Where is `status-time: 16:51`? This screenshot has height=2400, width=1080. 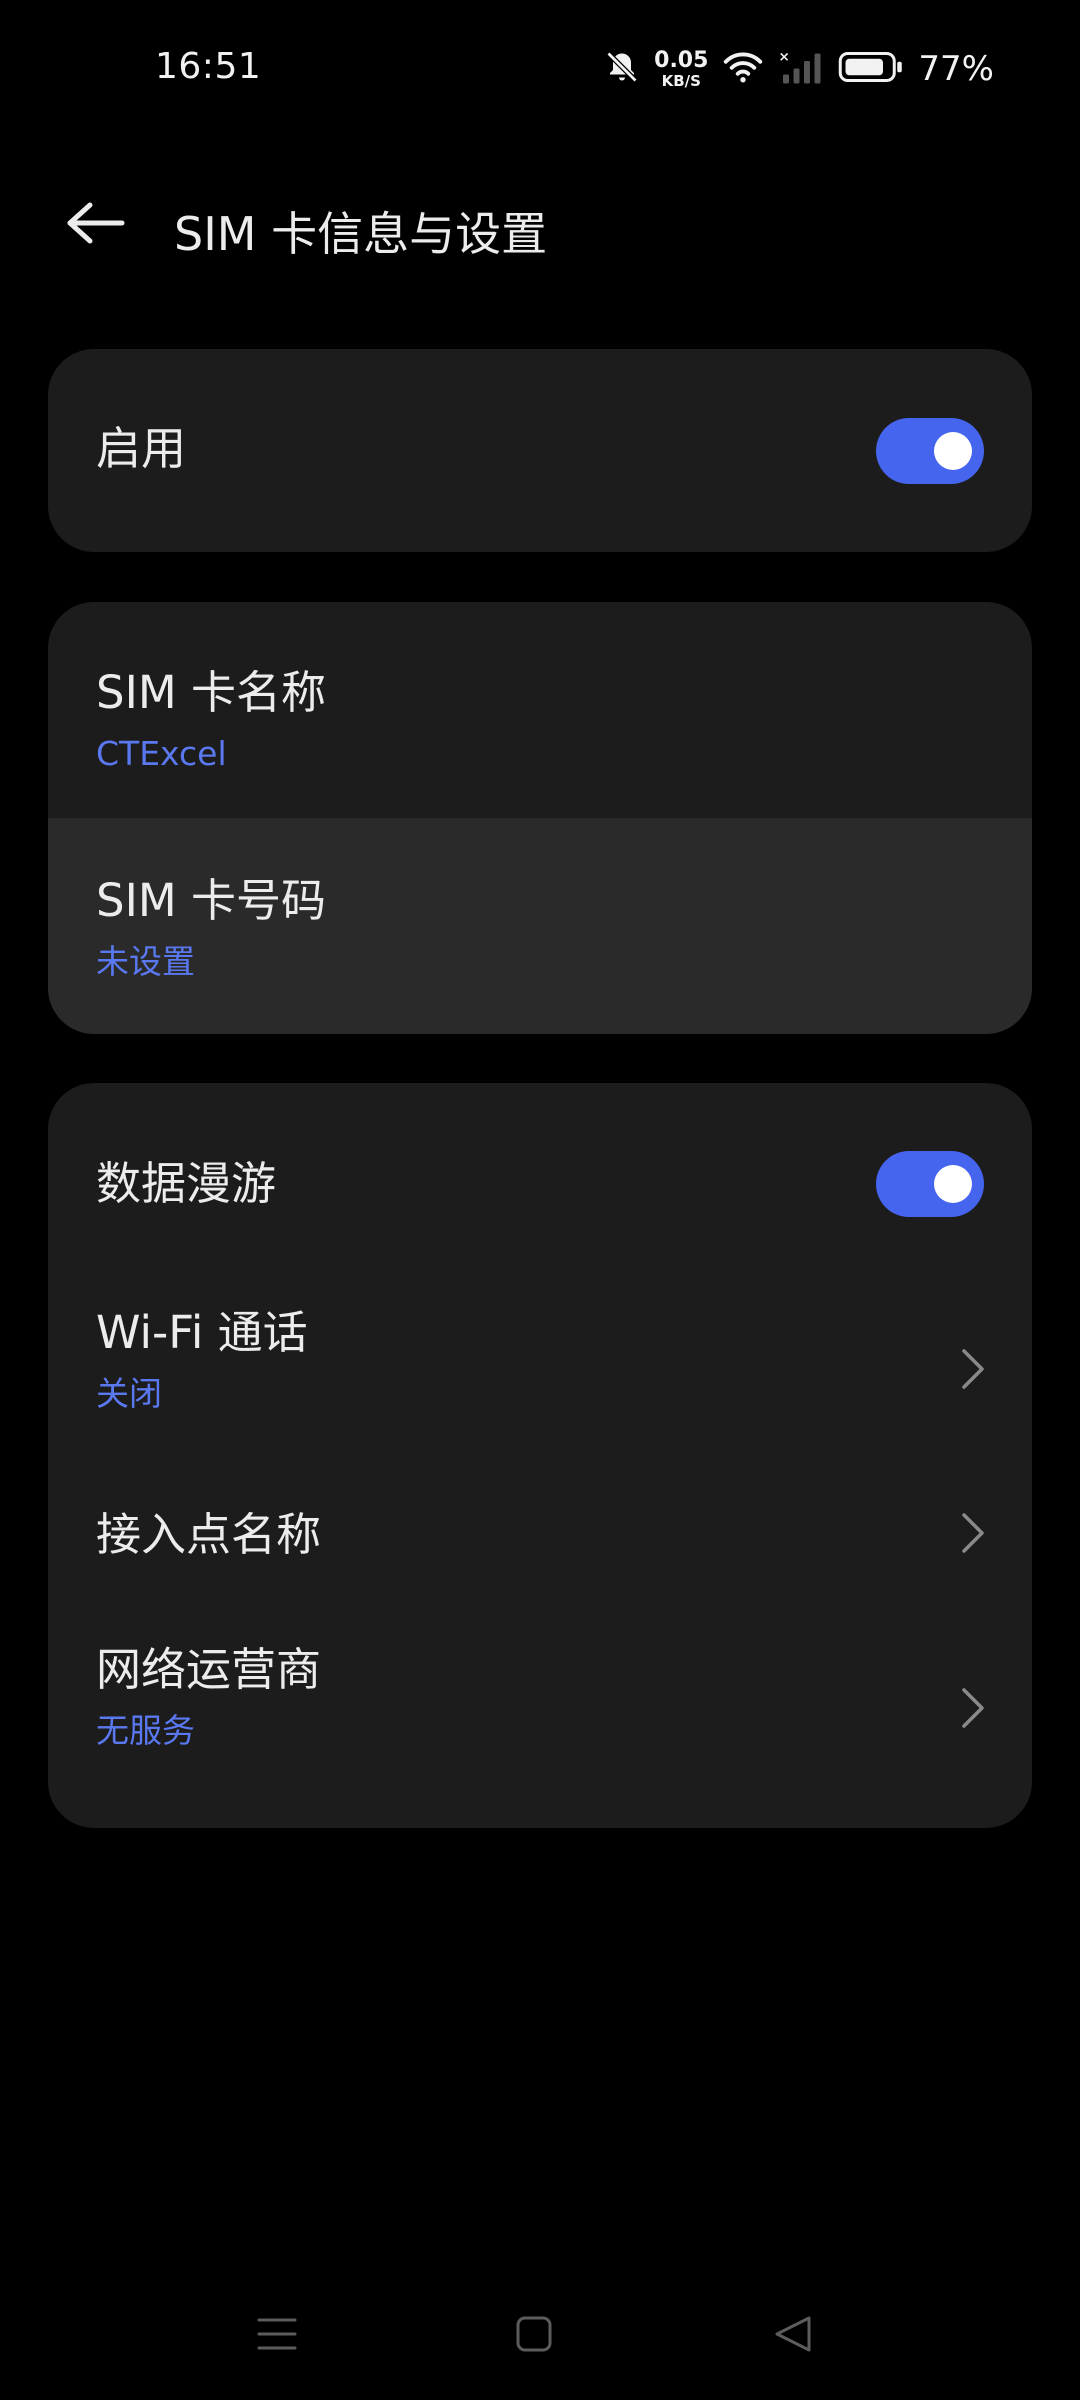 status-time: 16:51 is located at coordinates (208, 66).